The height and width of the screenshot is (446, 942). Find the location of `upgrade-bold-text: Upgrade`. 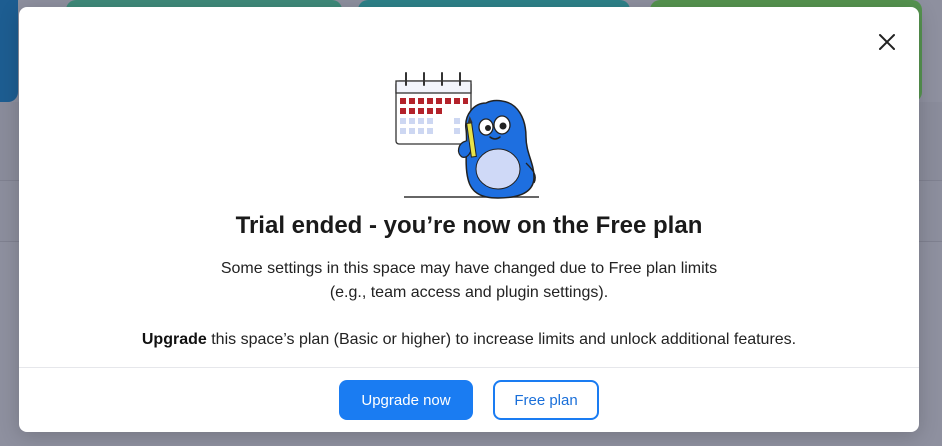

upgrade-bold-text: Upgrade is located at coordinates (174, 339).